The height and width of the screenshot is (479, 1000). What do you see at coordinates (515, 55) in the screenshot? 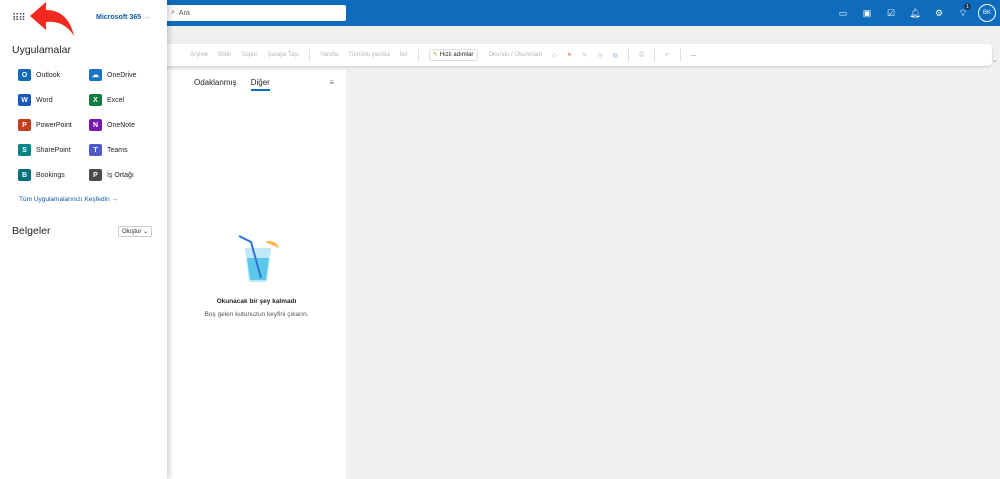
I see `read-unread-button: Okundu / Okunmadı` at bounding box center [515, 55].